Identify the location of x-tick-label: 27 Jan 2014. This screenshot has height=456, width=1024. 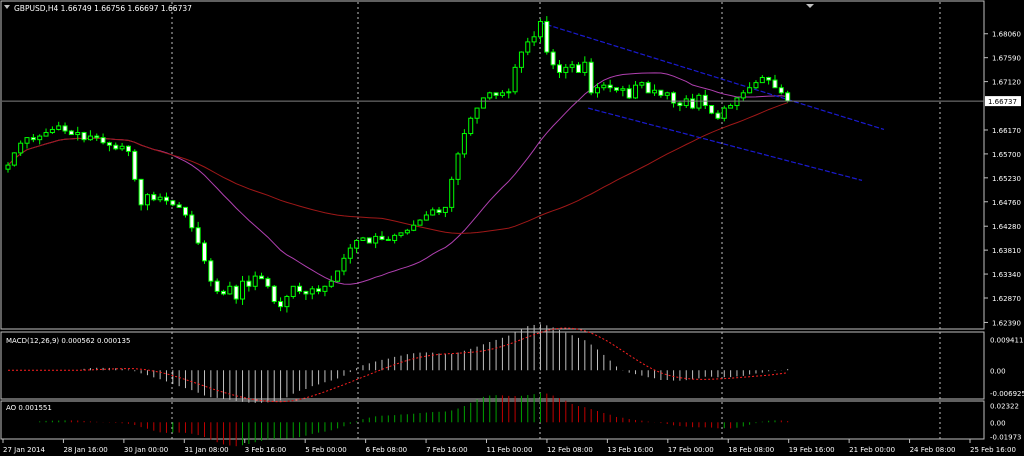
(24, 450).